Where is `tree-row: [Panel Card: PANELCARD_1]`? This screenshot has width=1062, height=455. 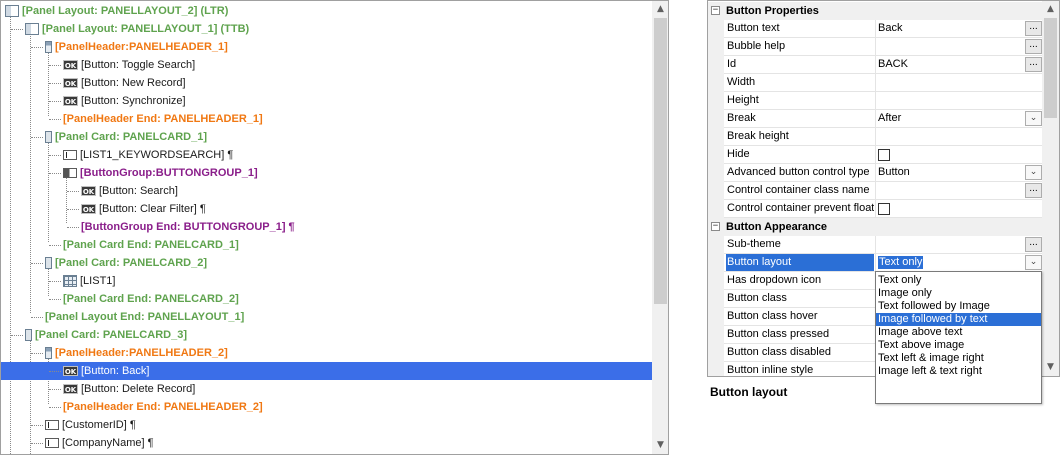 tree-row: [Panel Card: PANELCARD_1] is located at coordinates (326, 137).